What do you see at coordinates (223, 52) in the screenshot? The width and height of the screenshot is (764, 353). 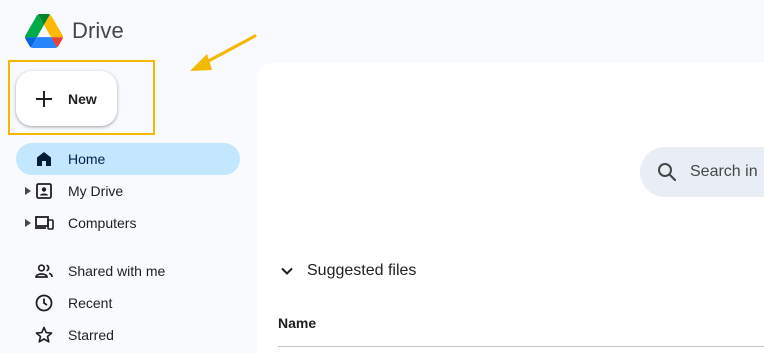 I see `annotation-arrow-icon` at bounding box center [223, 52].